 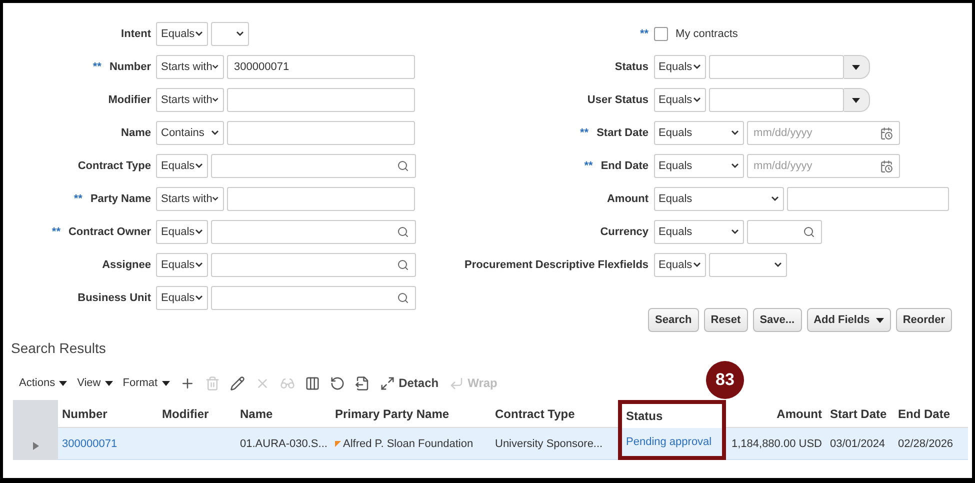 I want to click on section-title: Search Results, so click(x=58, y=348).